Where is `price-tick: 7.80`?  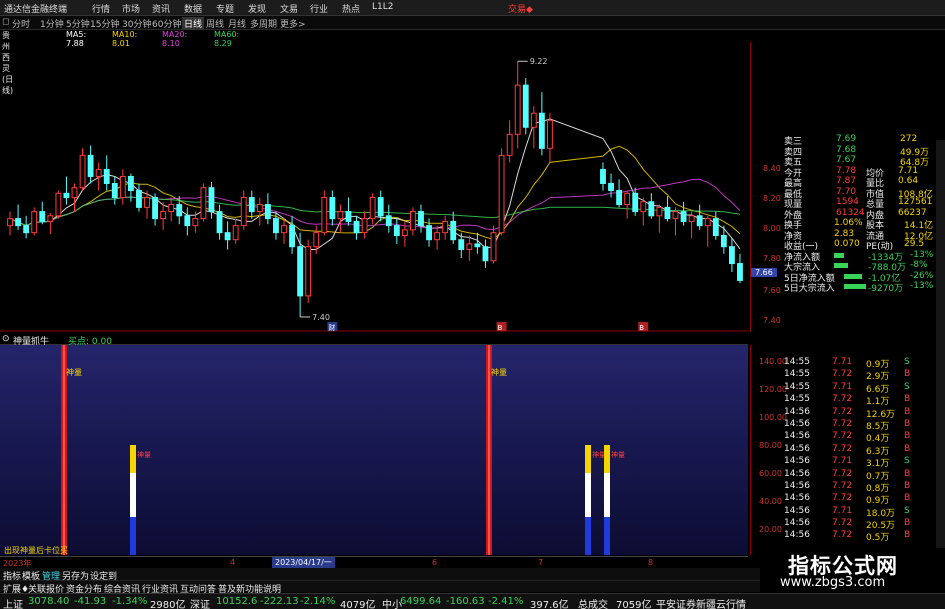 price-tick: 7.80 is located at coordinates (772, 258).